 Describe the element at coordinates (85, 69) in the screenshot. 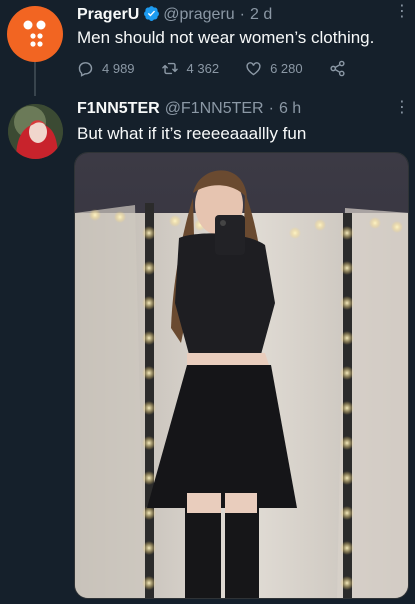

I see `reply-icon` at that location.